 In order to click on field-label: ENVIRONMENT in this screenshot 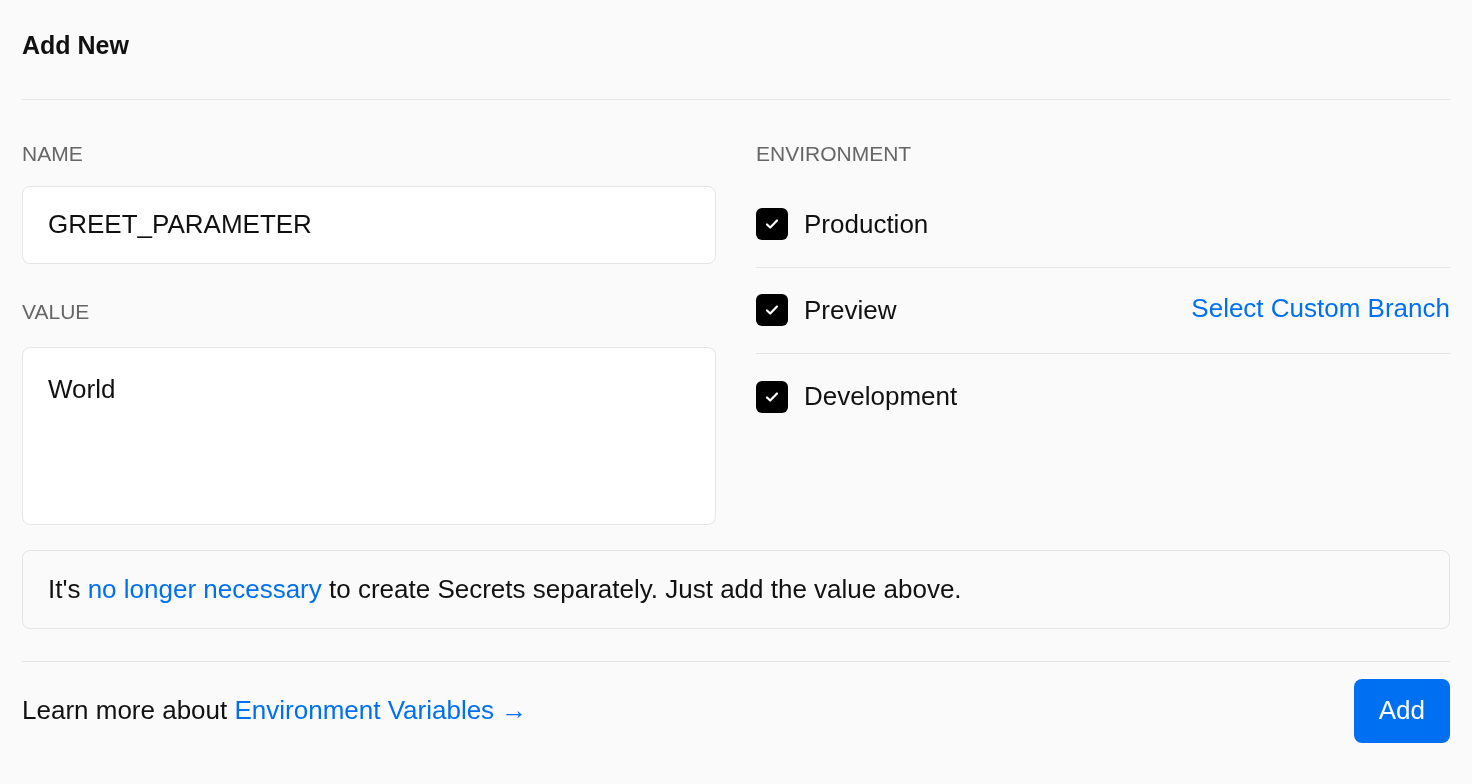, I will do `click(834, 154)`.